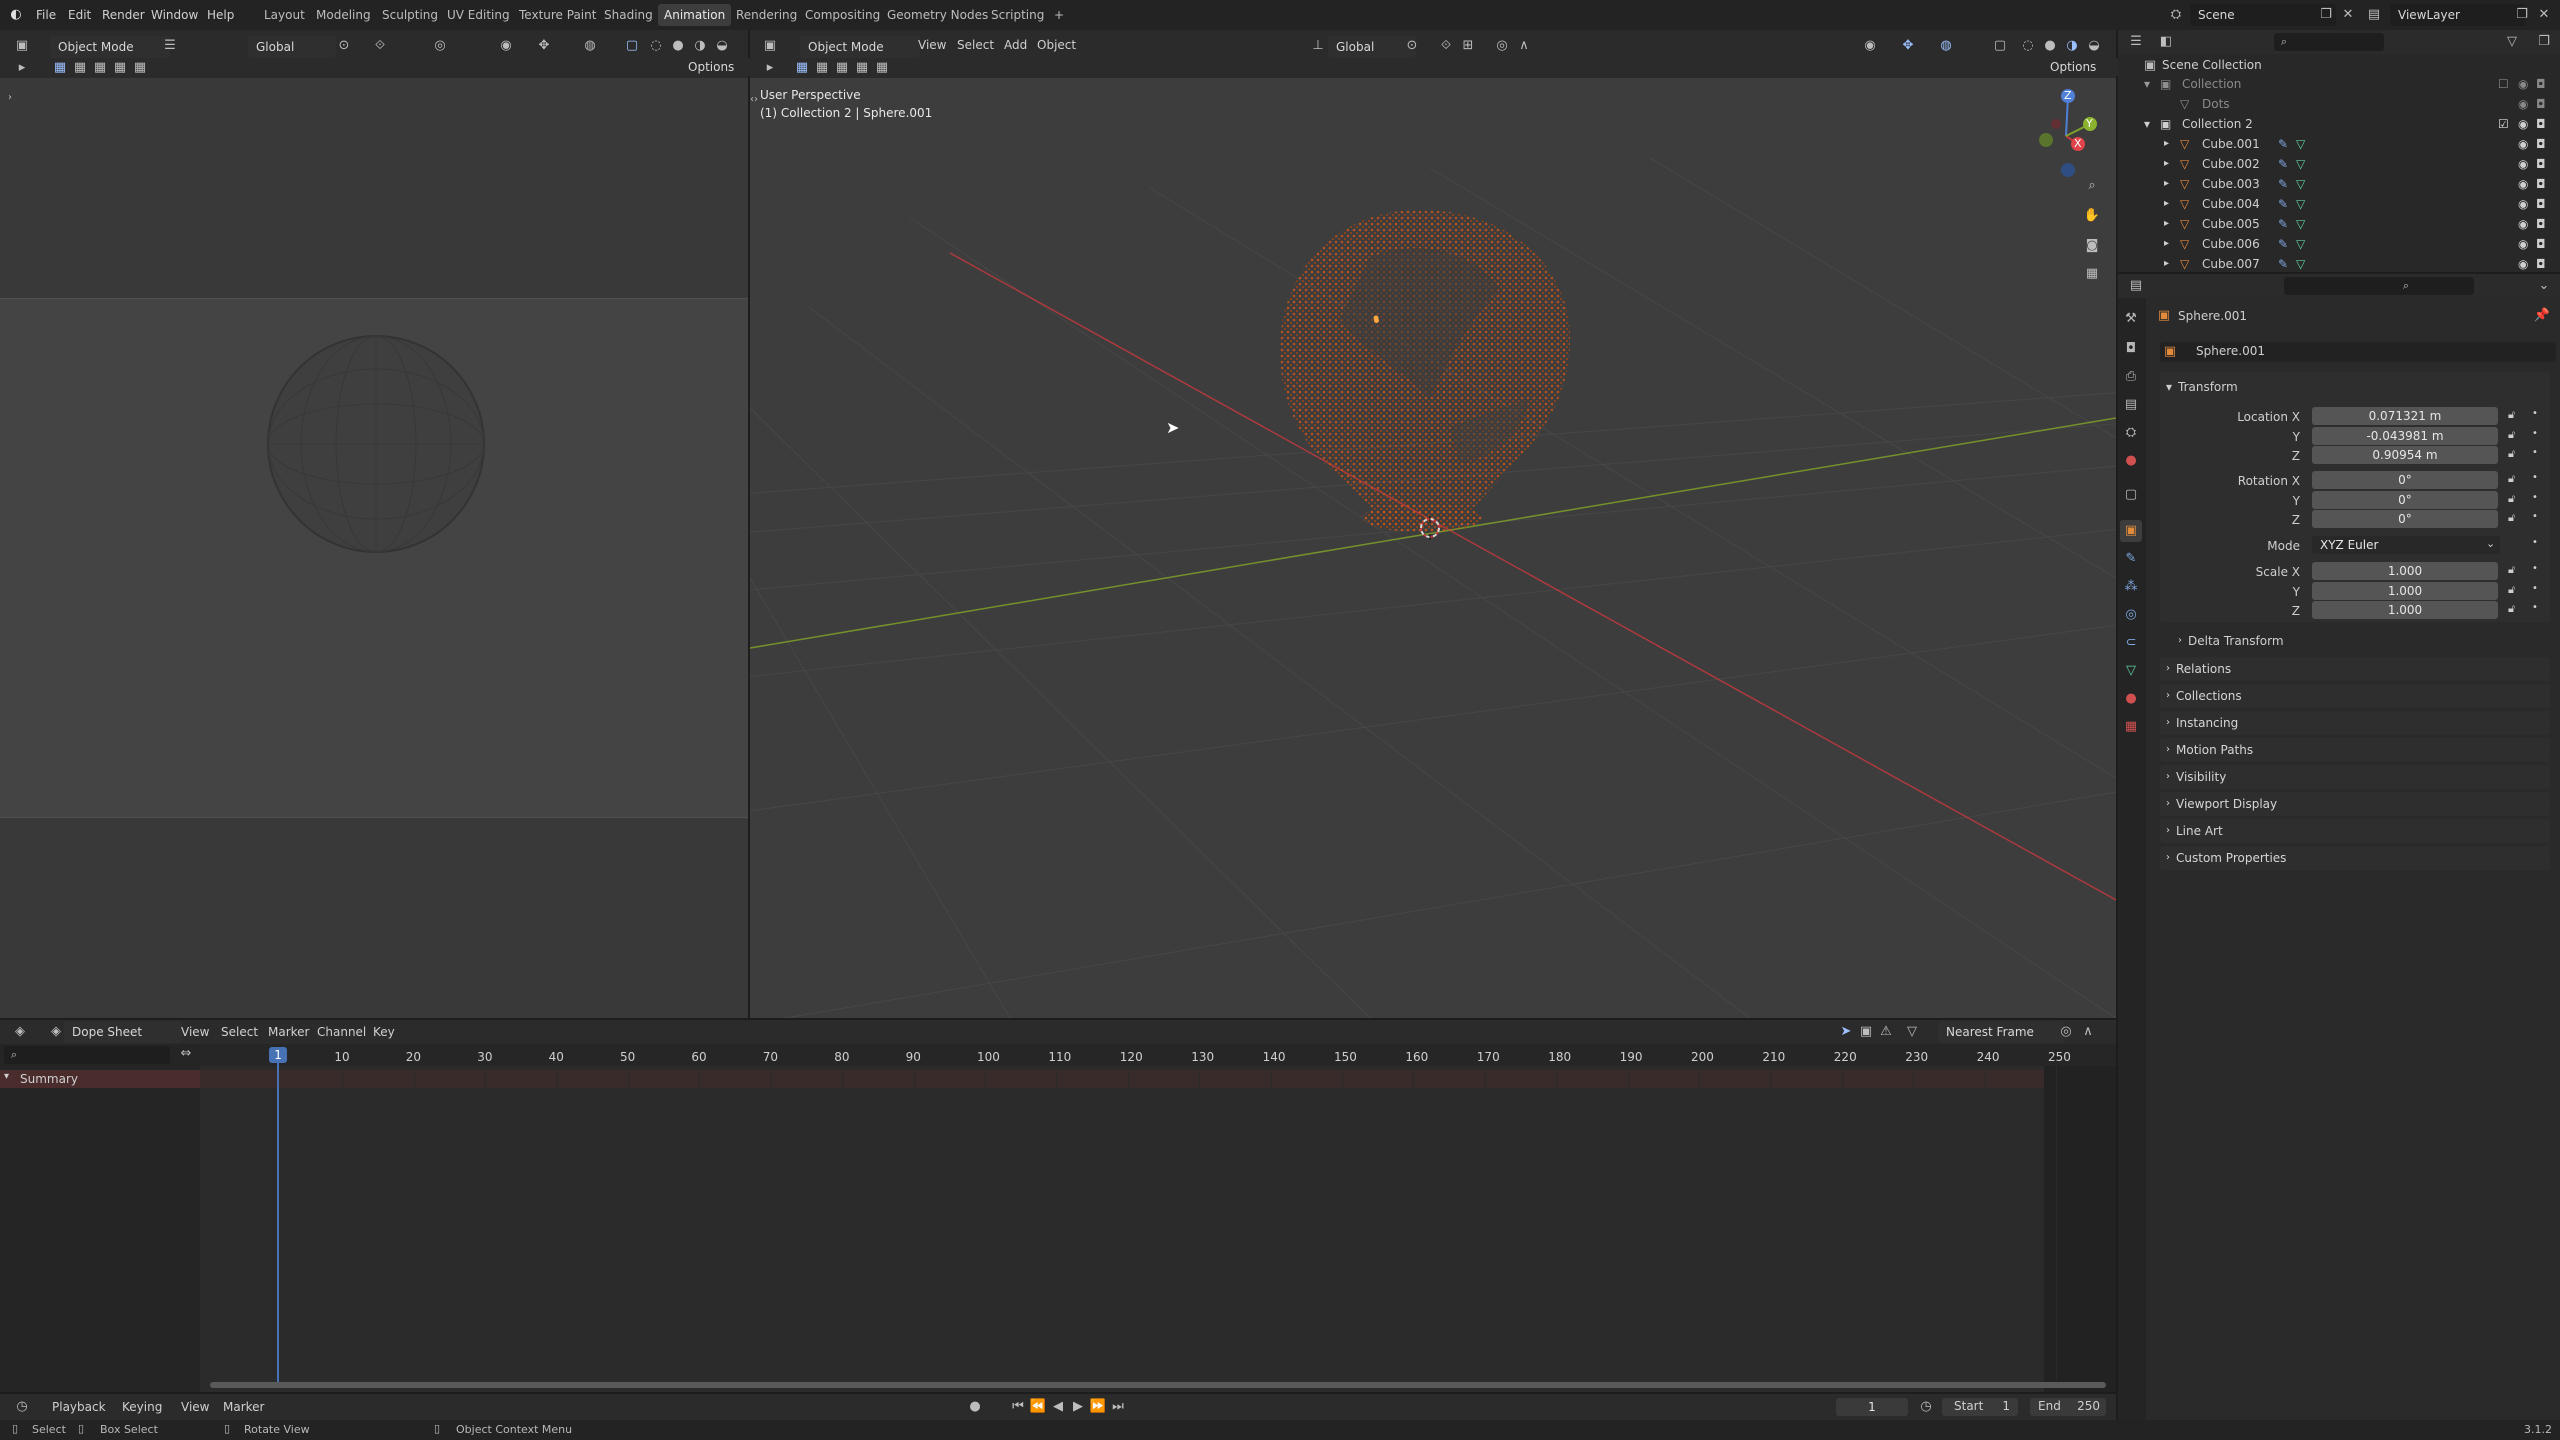 Image resolution: width=2560 pixels, height=1440 pixels. I want to click on display-mode-icon: ◧, so click(2166, 42).